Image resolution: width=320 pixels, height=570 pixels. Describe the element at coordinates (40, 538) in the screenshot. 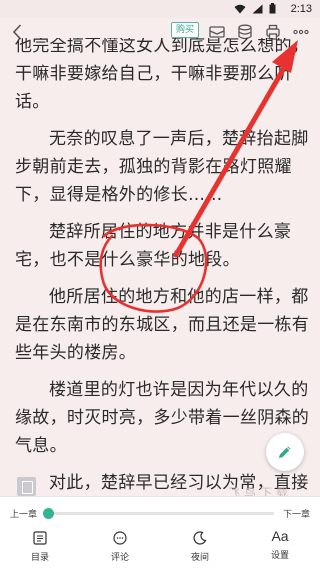

I see `list-icon` at that location.